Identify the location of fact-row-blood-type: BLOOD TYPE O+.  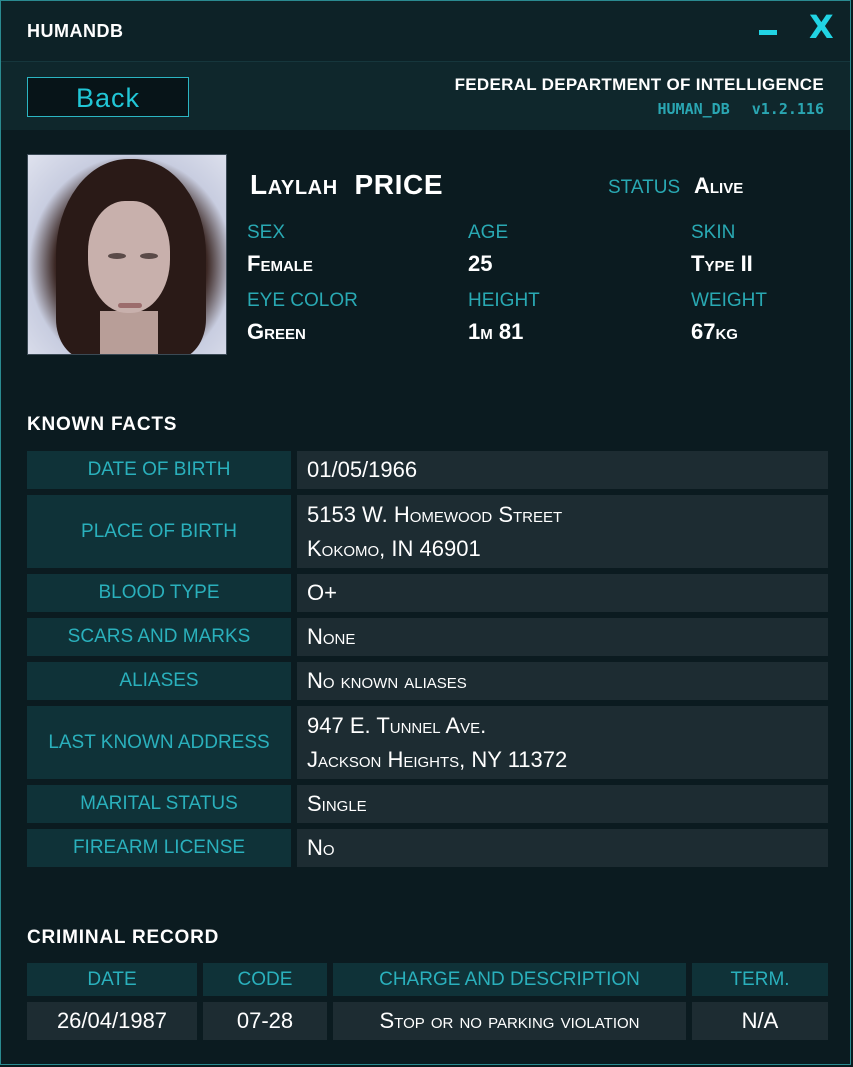
(427, 593).